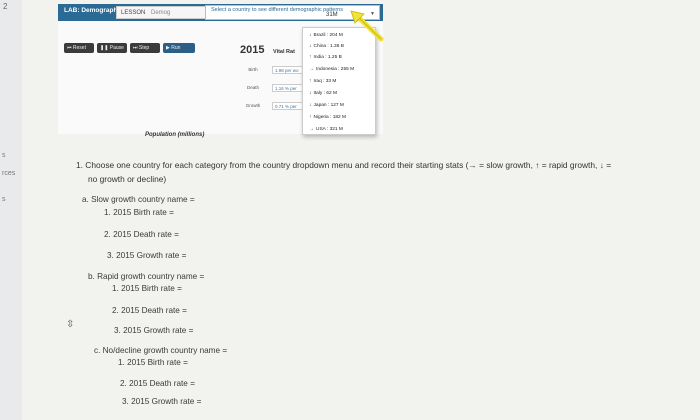  What do you see at coordinates (145, 48) in the screenshot?
I see `step-button: ⏭ Step` at bounding box center [145, 48].